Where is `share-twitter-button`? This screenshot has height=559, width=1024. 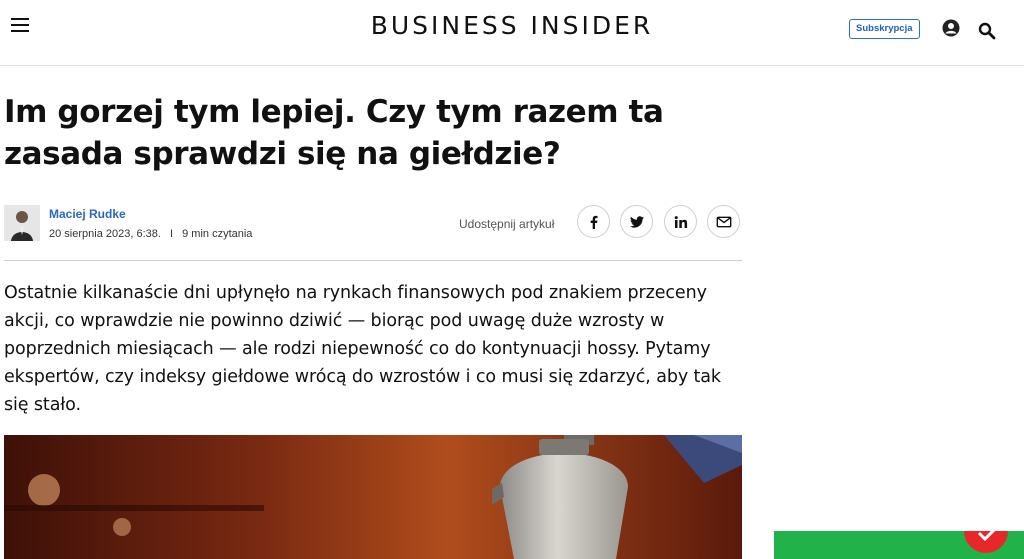 share-twitter-button is located at coordinates (636, 221).